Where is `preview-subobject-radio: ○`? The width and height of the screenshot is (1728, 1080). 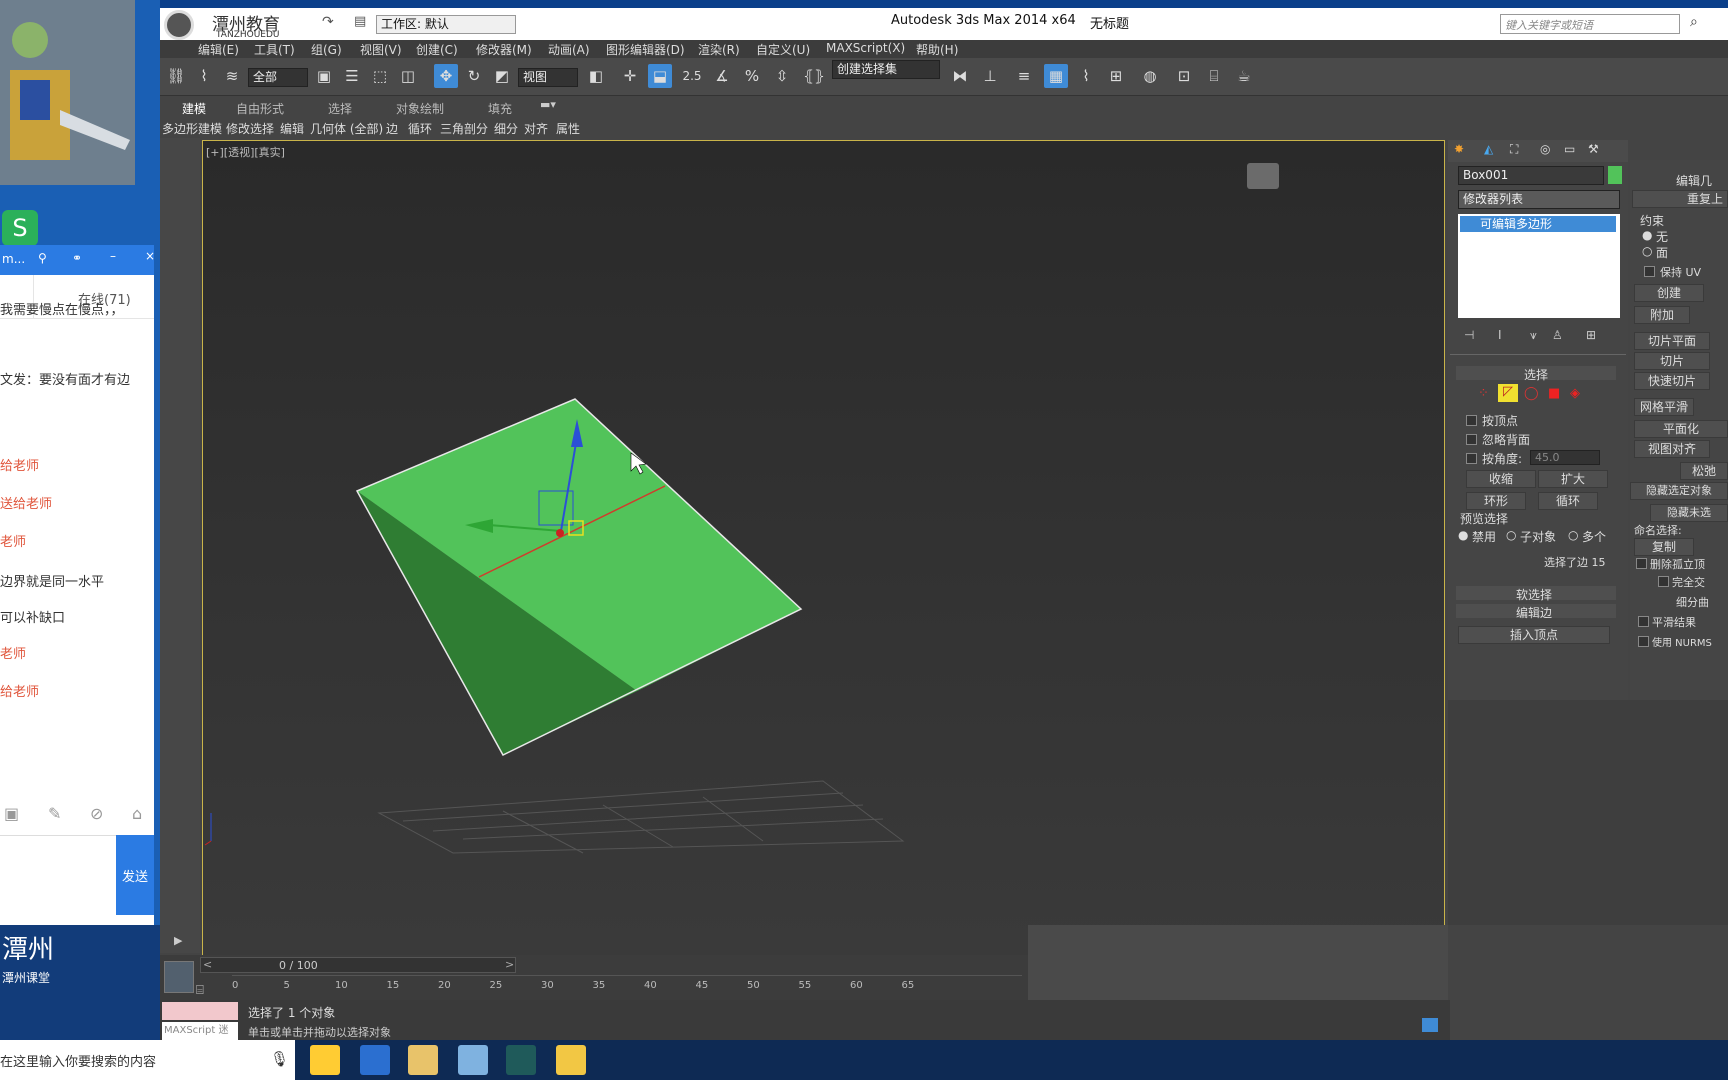 preview-subobject-radio: ○ is located at coordinates (1511, 535).